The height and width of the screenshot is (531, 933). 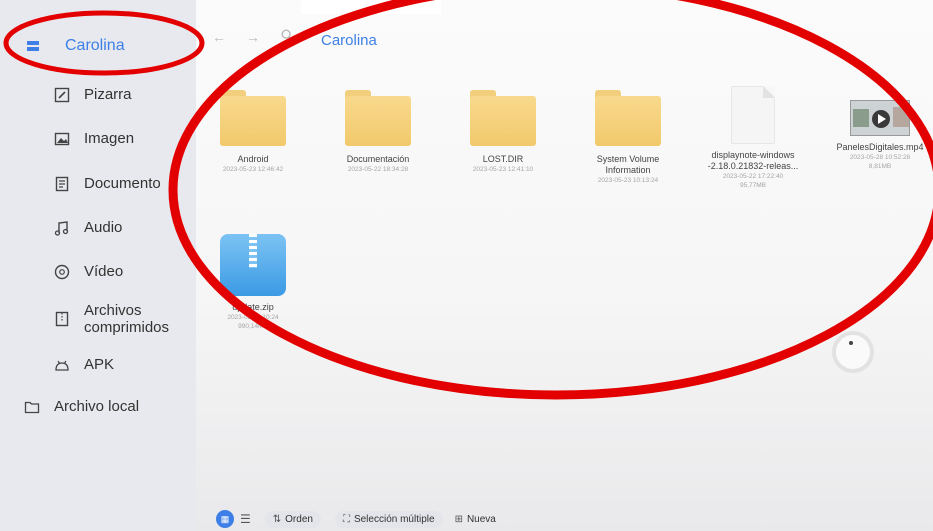 I want to click on new-button: ⊞ Nueva, so click(x=475, y=519).